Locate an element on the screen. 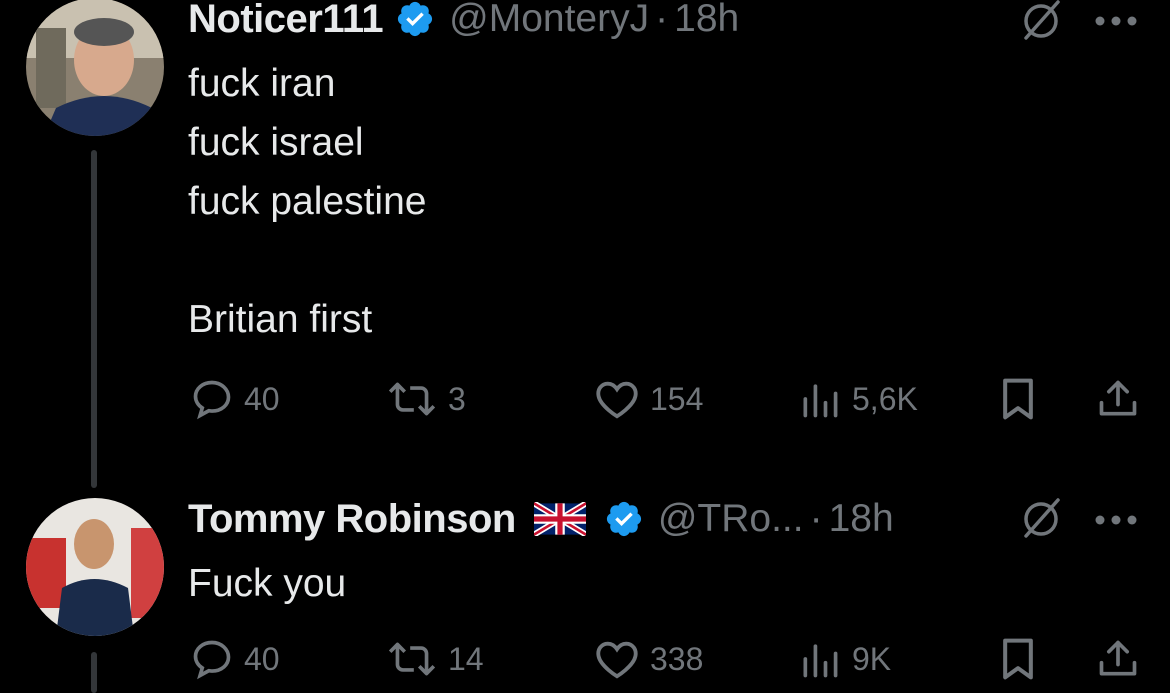 The width and height of the screenshot is (1170, 693). views-button: 9K is located at coordinates (844, 659).